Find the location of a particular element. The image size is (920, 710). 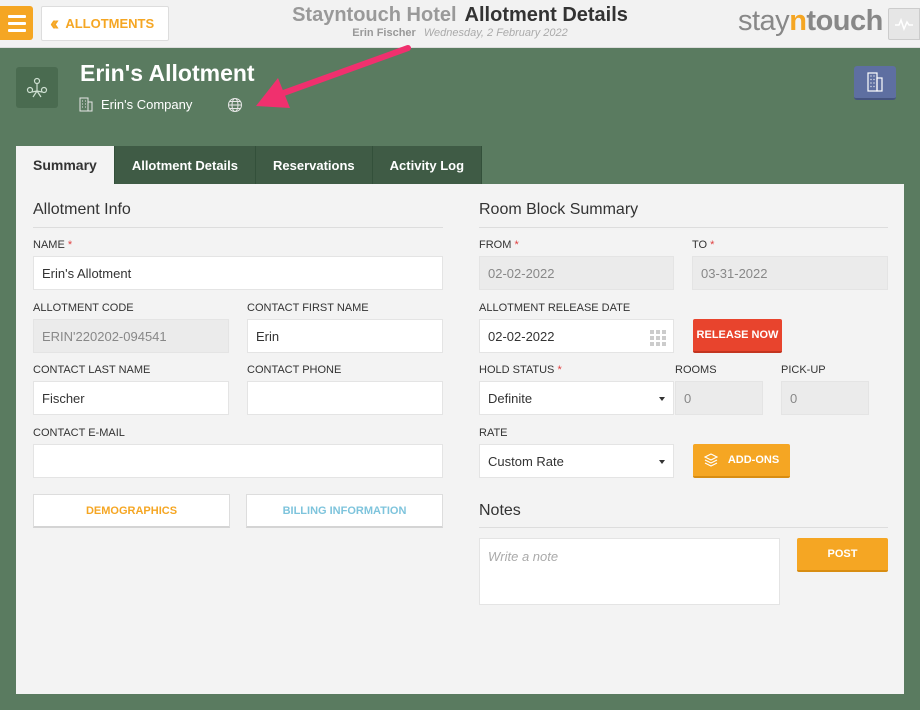

add-ons-button: ADD-ONS is located at coordinates (741, 461).